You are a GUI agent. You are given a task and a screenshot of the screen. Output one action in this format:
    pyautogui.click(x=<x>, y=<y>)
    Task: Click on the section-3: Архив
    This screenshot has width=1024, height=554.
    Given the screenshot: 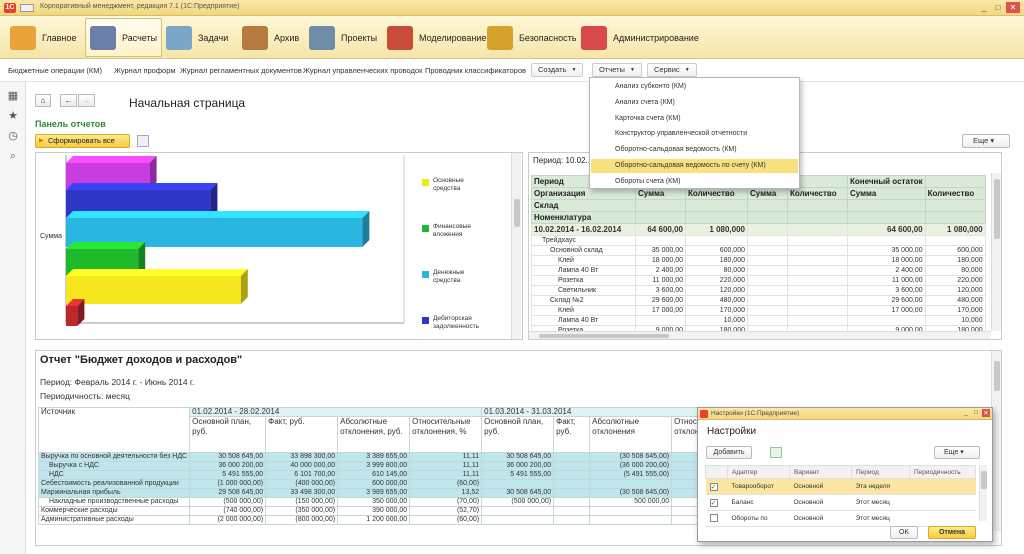 What is the action you would take?
    pyautogui.click(x=270, y=37)
    